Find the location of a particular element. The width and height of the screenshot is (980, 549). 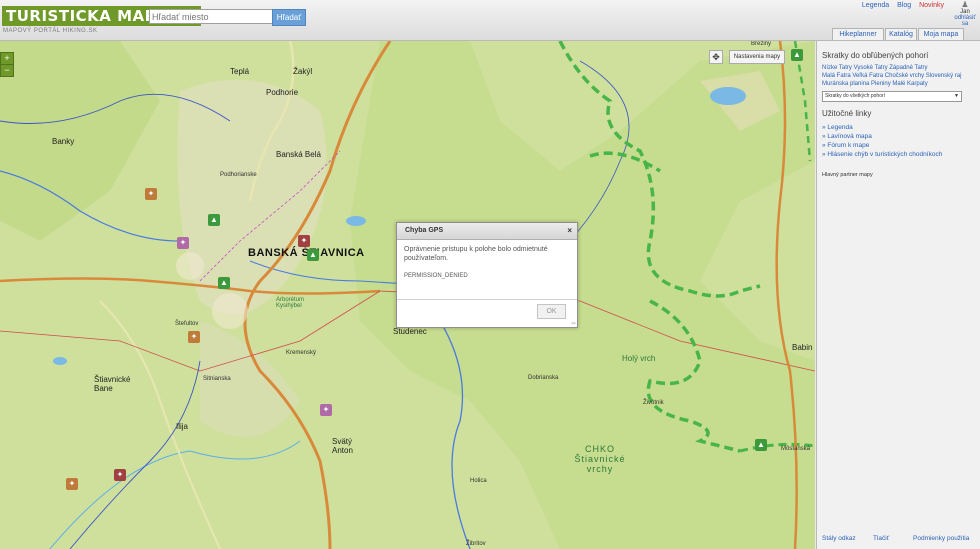

print-link: Tlačiť is located at coordinates (881, 538).